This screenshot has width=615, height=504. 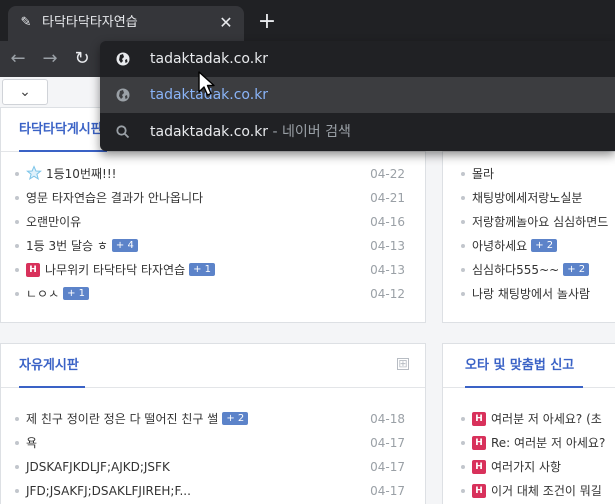 What do you see at coordinates (357, 59) in the screenshot?
I see `omnibox-input-row: tadaktadak.co.kr` at bounding box center [357, 59].